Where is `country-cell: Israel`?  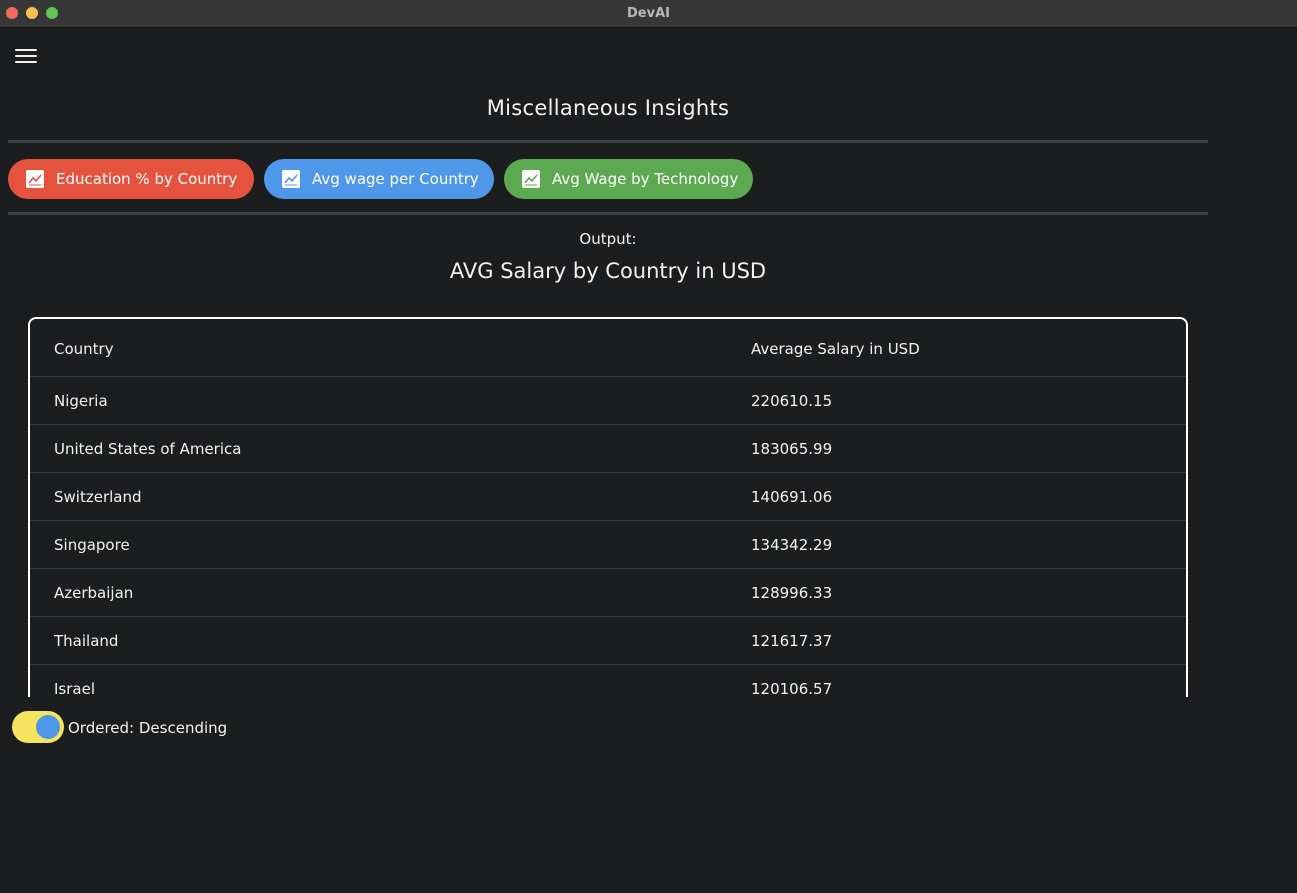
country-cell: Israel is located at coordinates (74, 688).